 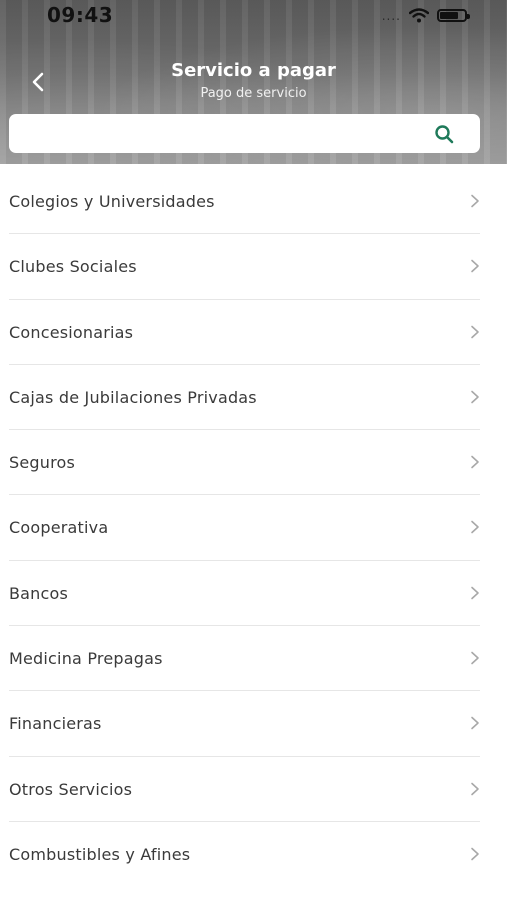 I want to click on list-item-label: Cooperativa, so click(x=59, y=528).